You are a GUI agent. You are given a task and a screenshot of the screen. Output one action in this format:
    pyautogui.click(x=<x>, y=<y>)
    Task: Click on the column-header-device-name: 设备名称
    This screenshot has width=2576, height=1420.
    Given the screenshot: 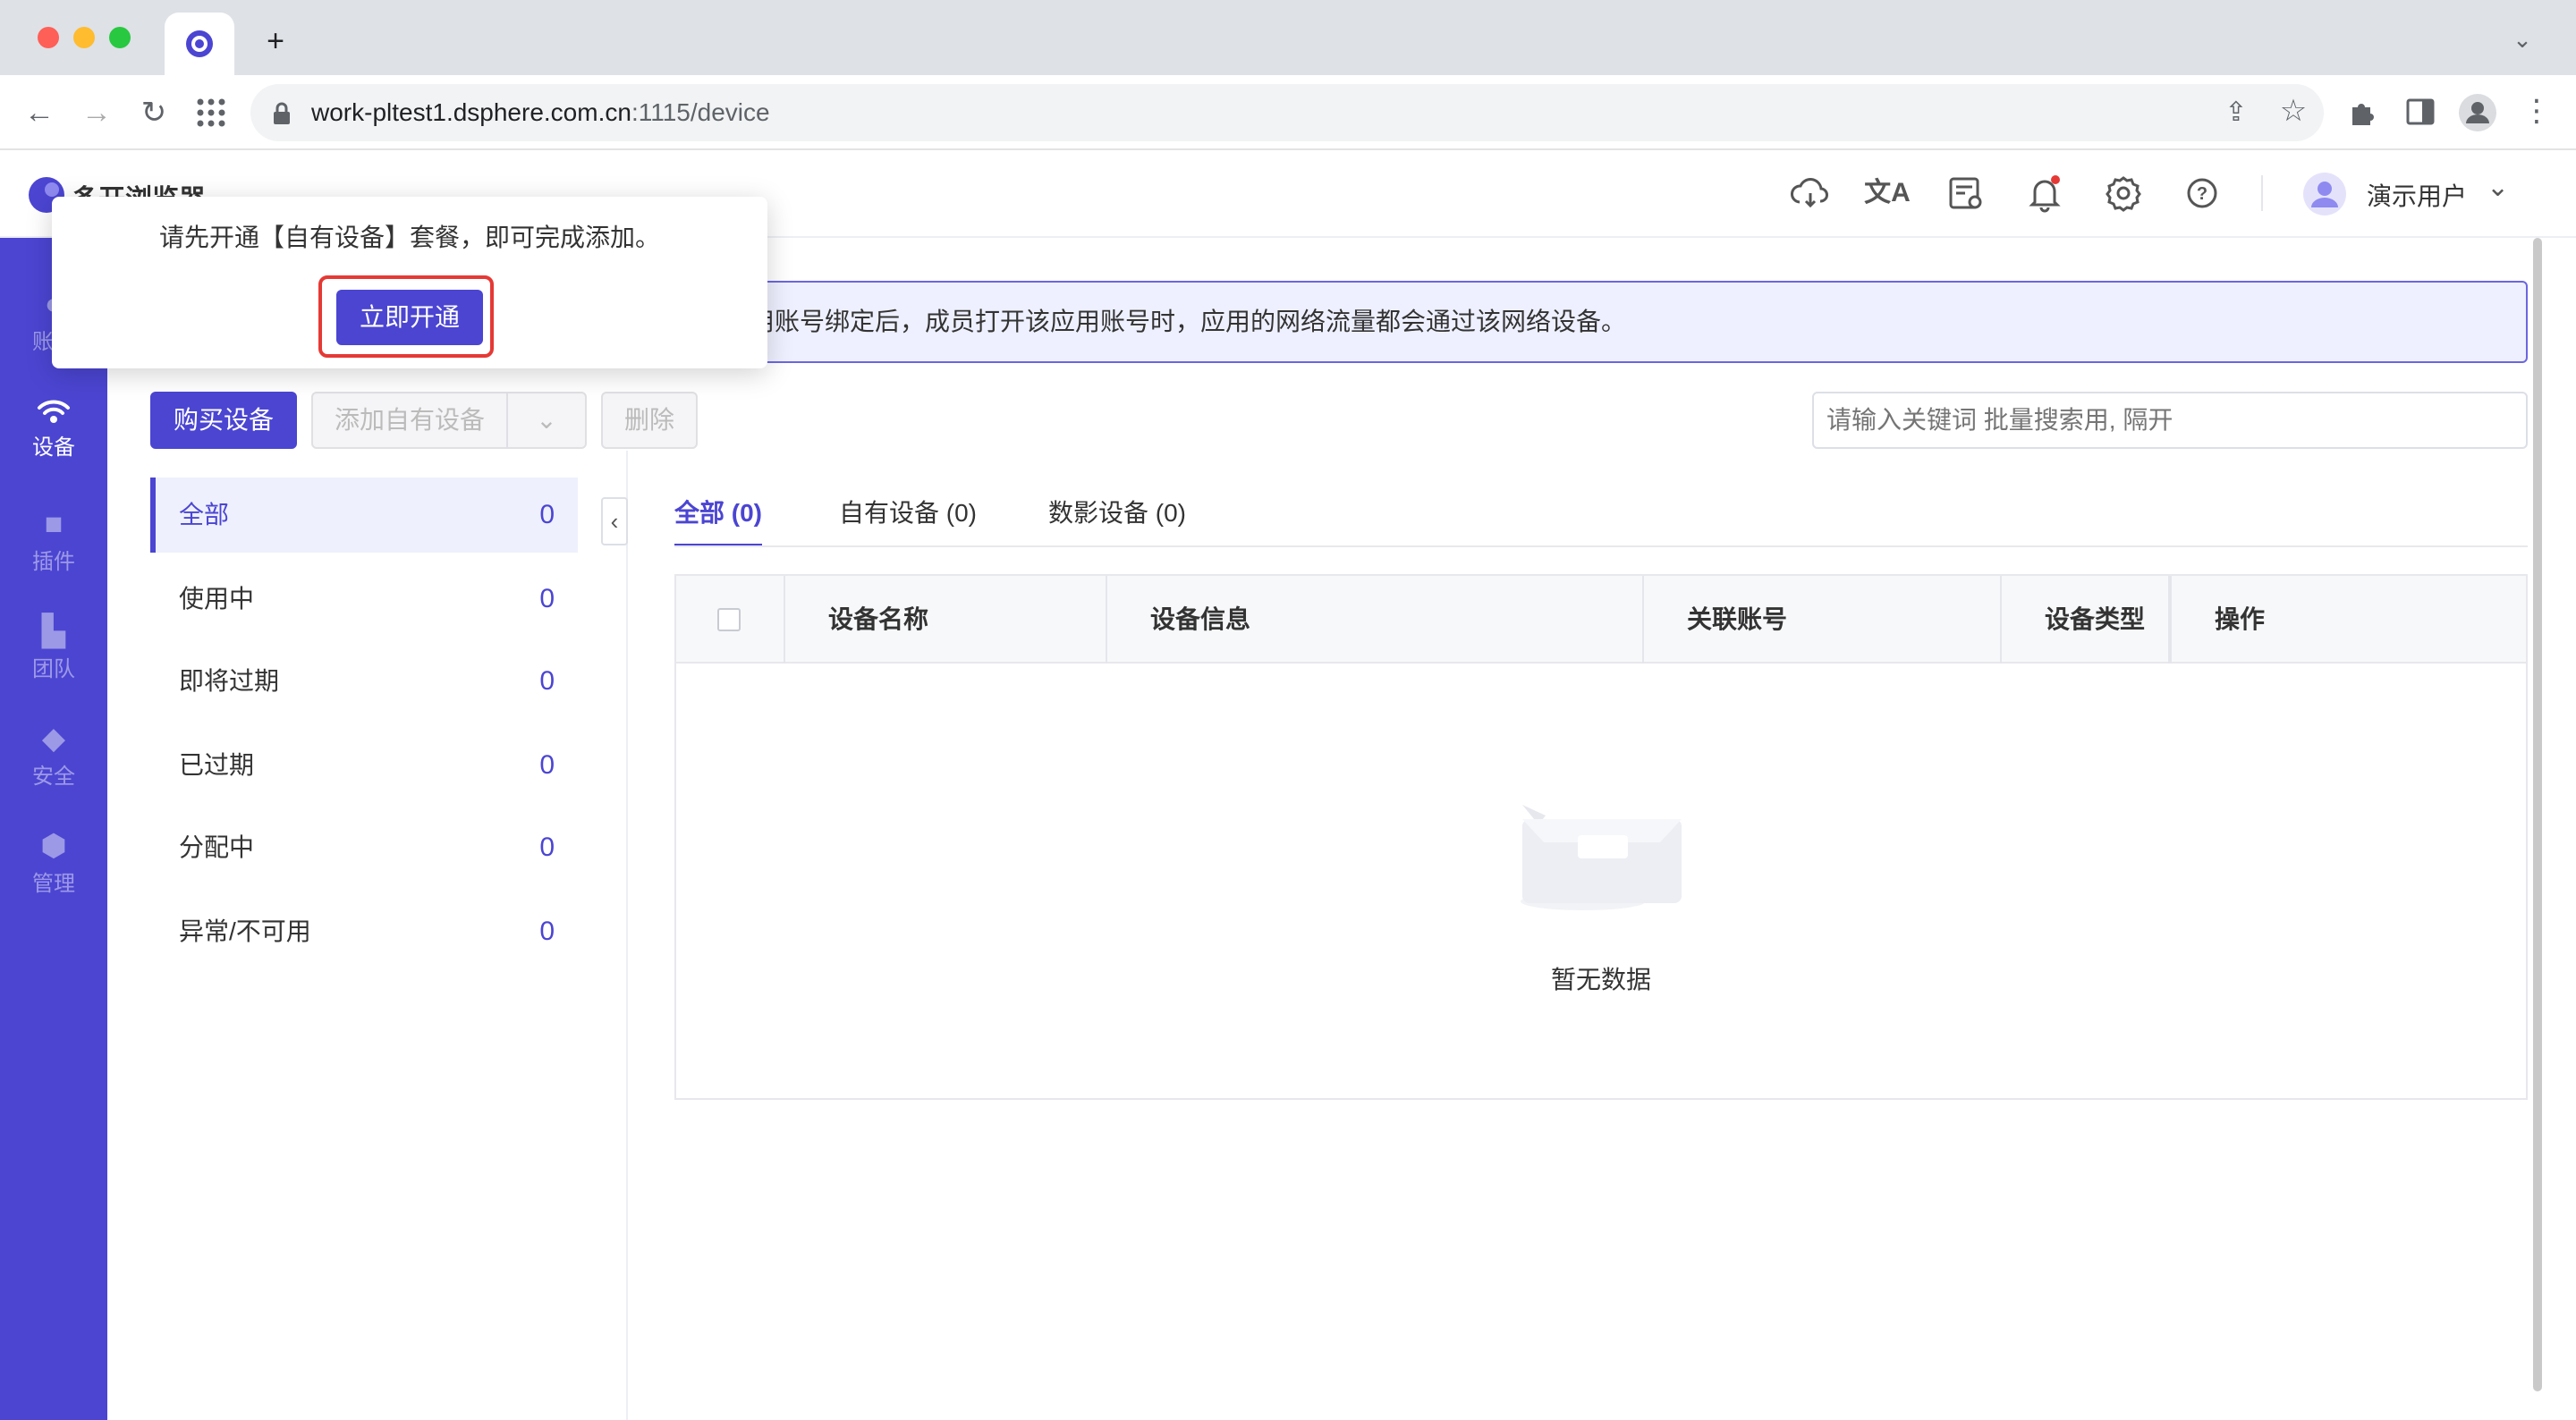 What is the action you would take?
    pyautogui.click(x=878, y=619)
    